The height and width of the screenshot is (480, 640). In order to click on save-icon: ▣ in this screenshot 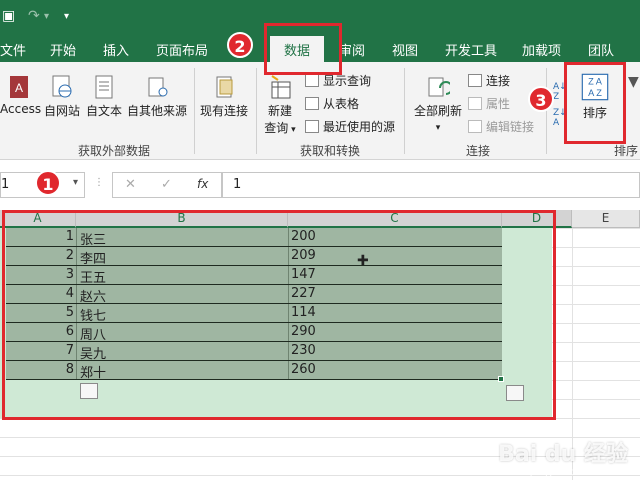, I will do `click(8, 16)`.